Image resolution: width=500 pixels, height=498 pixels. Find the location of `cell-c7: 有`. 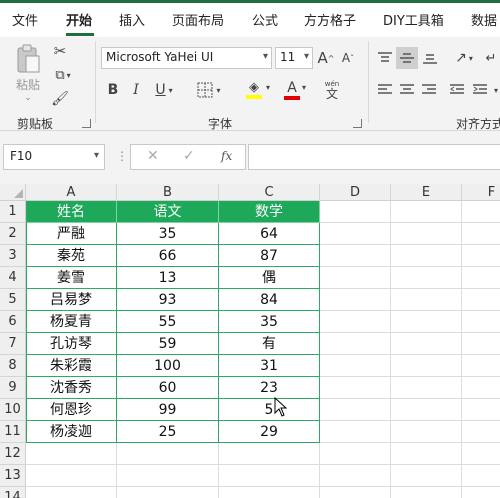

cell-c7: 有 is located at coordinates (269, 344).